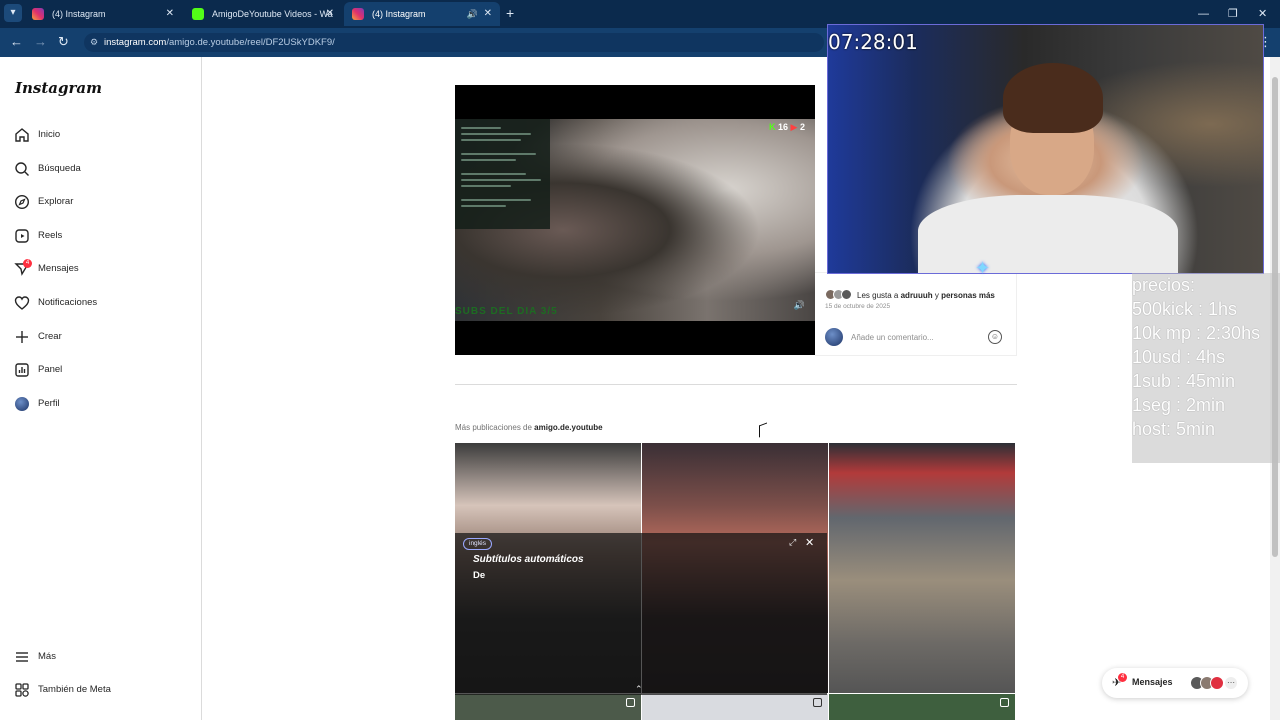 The image size is (1280, 720). Describe the element at coordinates (49, 134) in the screenshot. I see `sidebar-item-label: Inicio` at that location.